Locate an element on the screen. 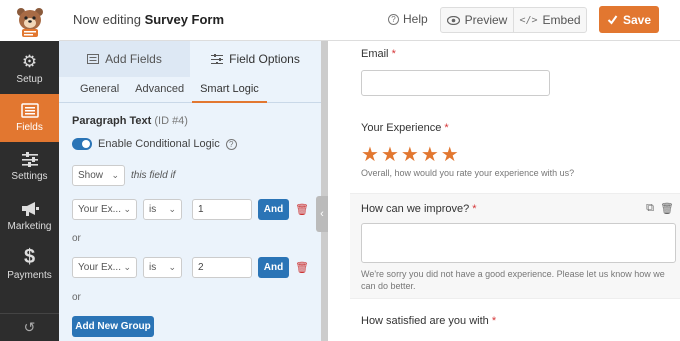  help-label: Help is located at coordinates (415, 19).